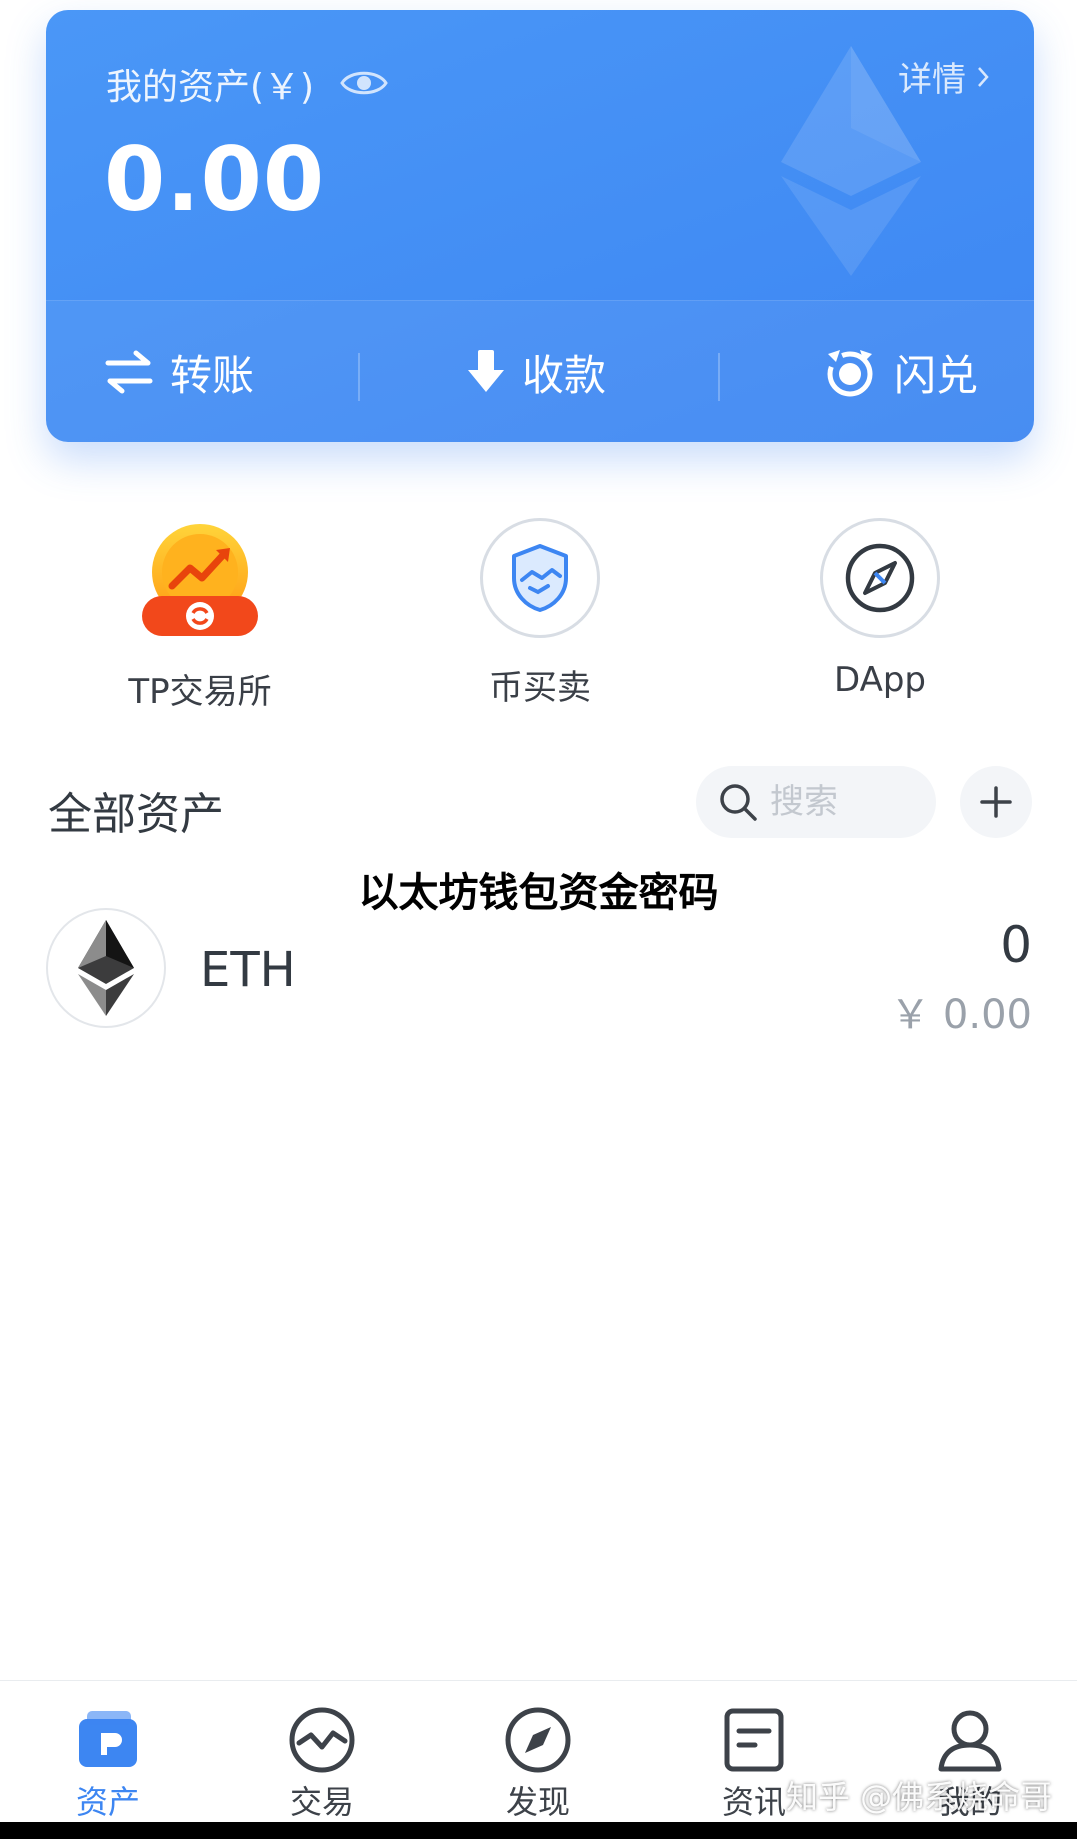 Image resolution: width=1077 pixels, height=1839 pixels. I want to click on asset-search-box, so click(816, 802).